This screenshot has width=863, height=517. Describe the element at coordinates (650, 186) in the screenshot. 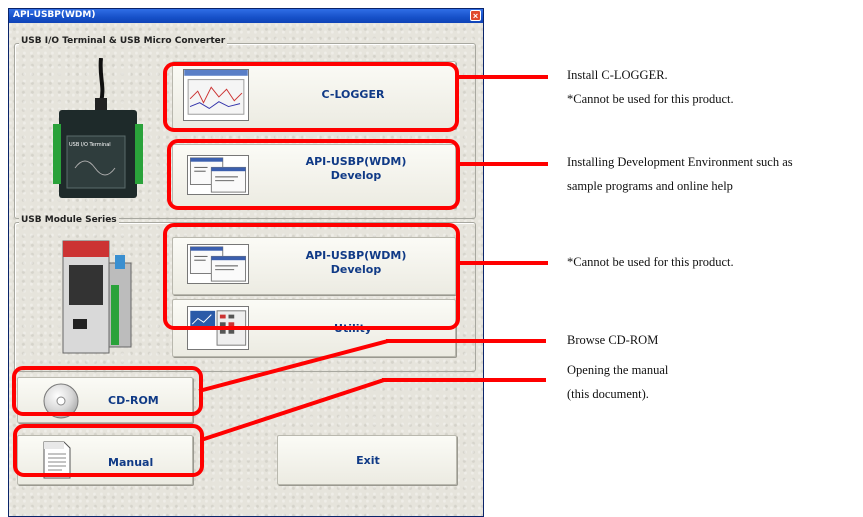

I see `annotation-develop-line2: sample programs and online help` at that location.